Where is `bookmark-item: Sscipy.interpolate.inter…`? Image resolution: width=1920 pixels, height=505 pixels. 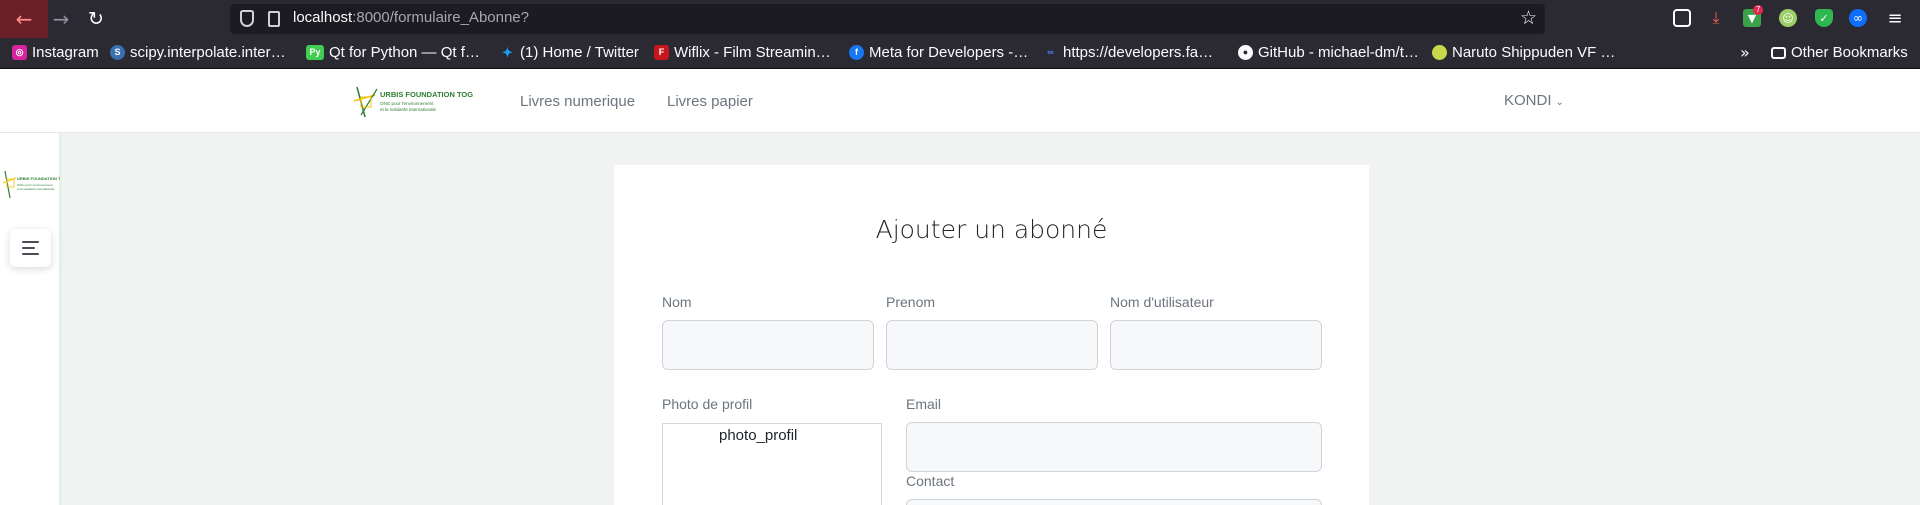
bookmark-item: Sscipy.interpolate.inter… is located at coordinates (198, 52).